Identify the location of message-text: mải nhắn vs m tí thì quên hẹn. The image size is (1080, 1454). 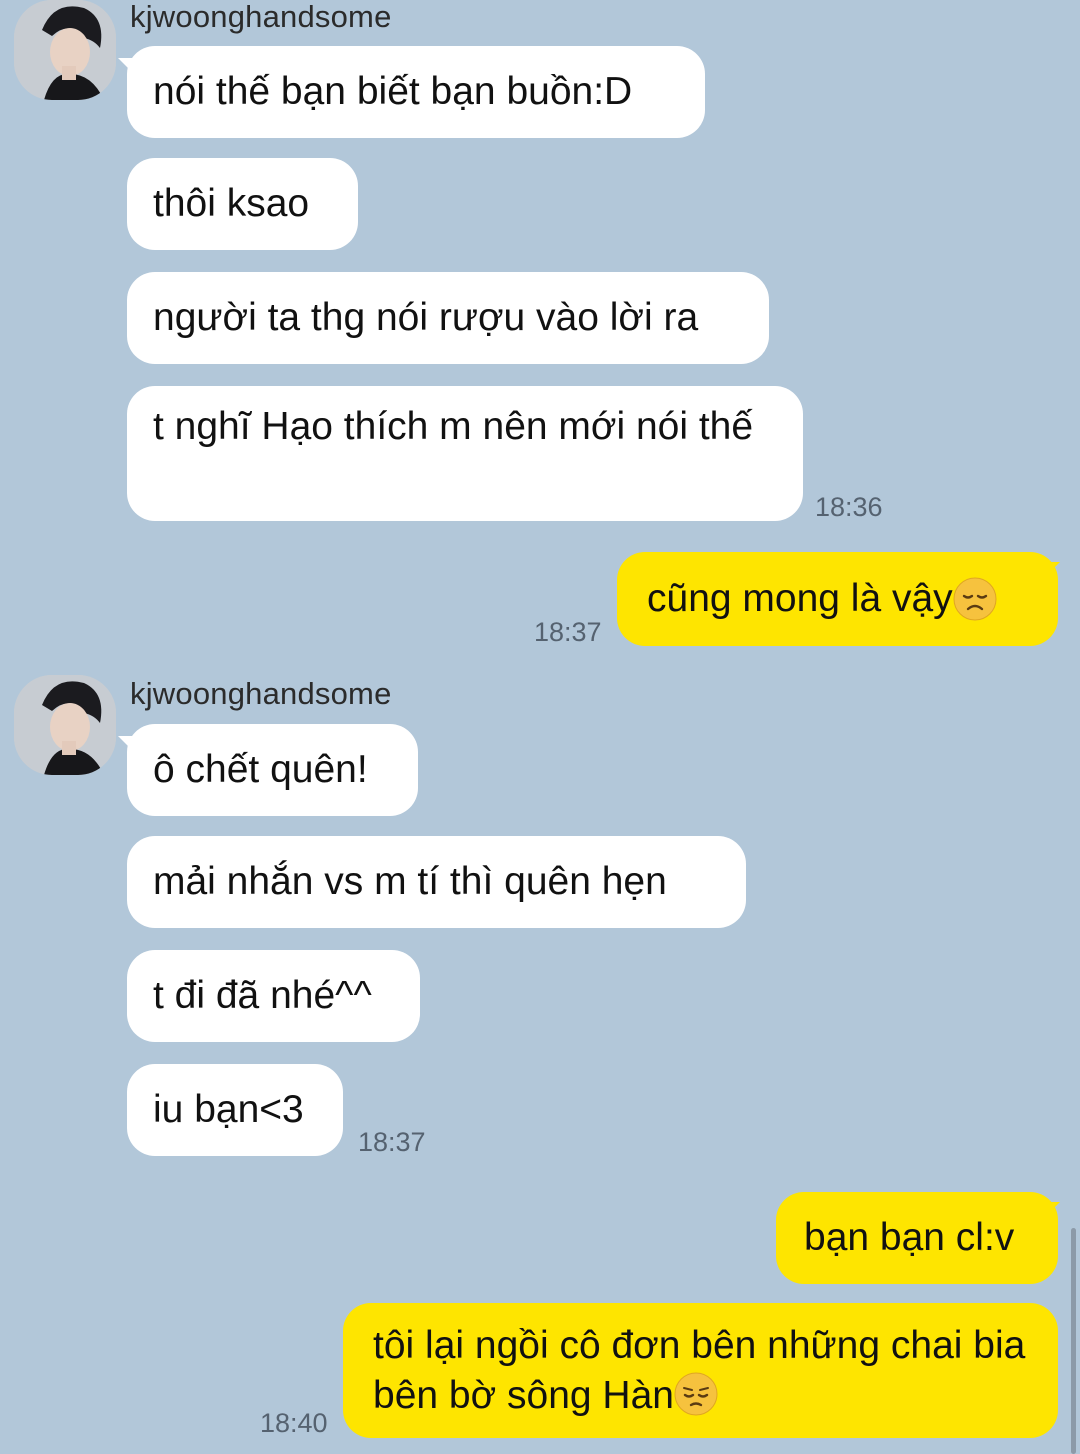
(410, 881).